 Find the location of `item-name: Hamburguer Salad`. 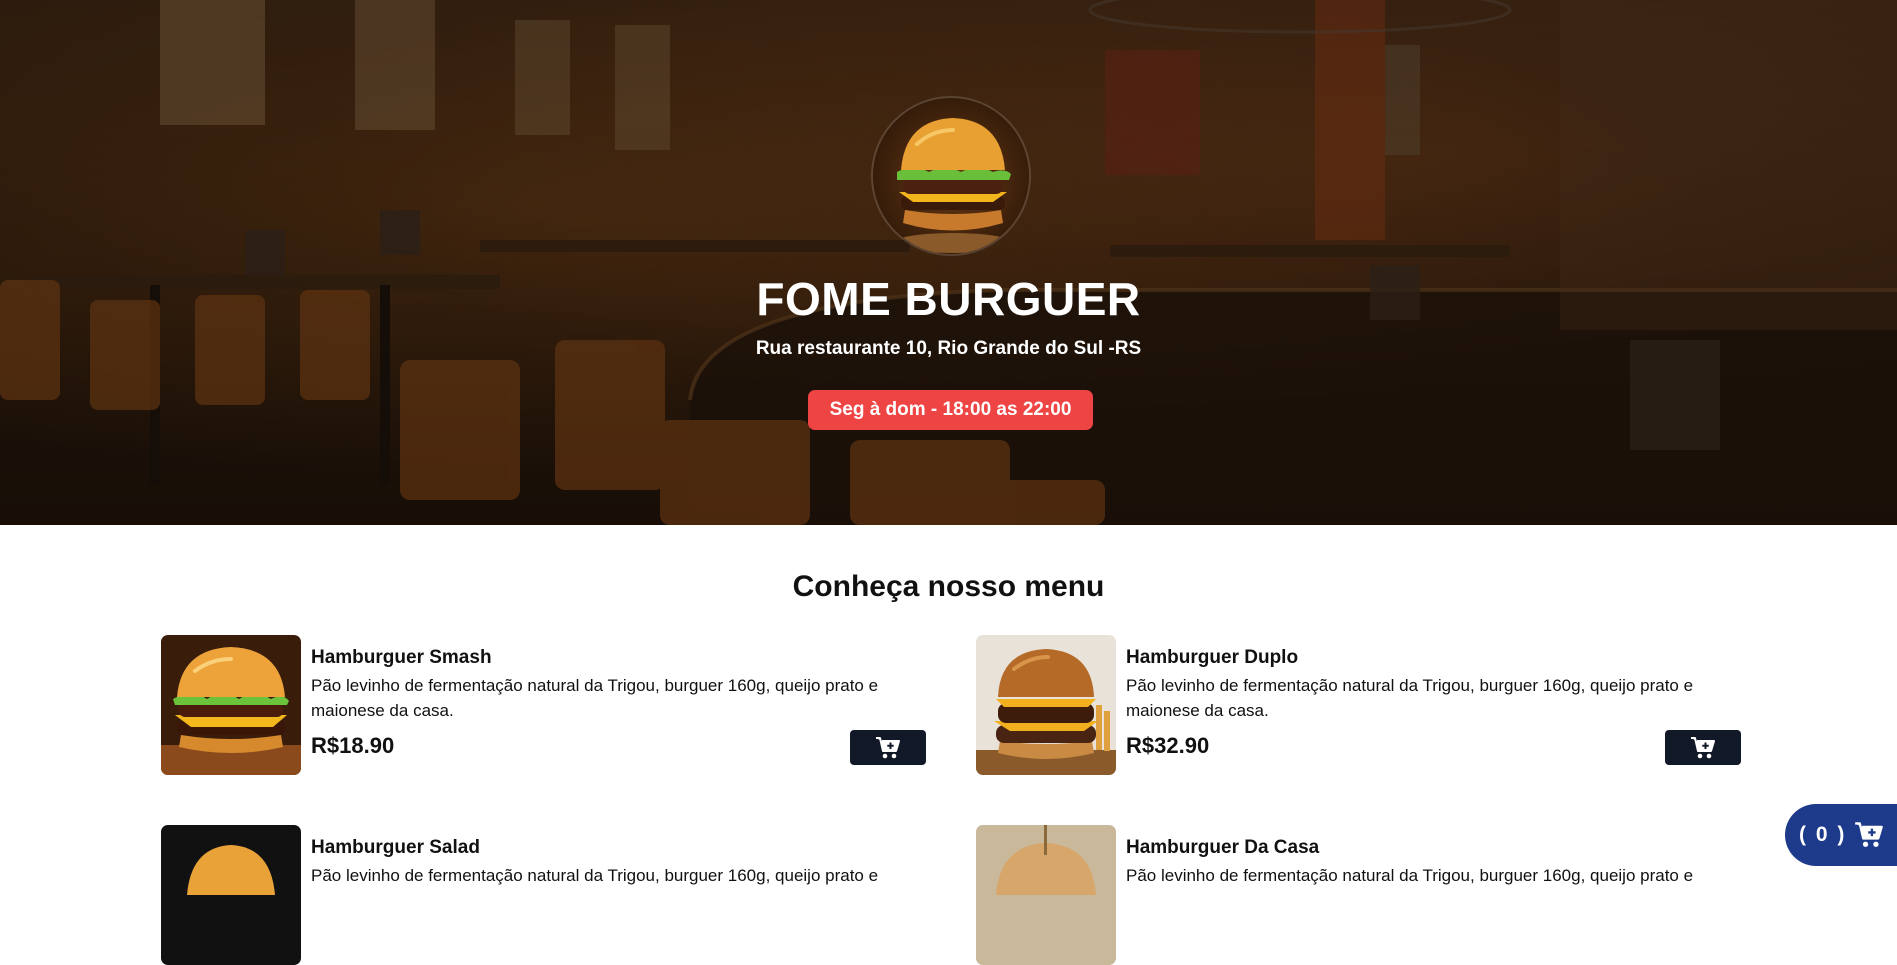

item-name: Hamburguer Salad is located at coordinates (395, 847).